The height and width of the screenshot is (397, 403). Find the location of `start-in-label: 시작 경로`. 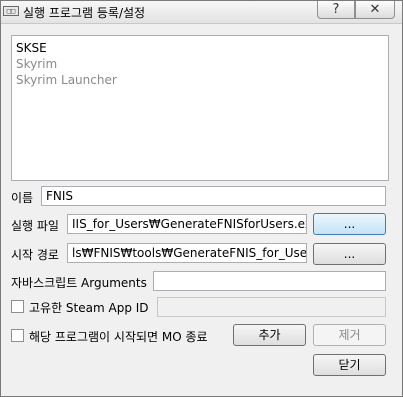

start-in-label: 시작 경로 is located at coordinates (35, 255).